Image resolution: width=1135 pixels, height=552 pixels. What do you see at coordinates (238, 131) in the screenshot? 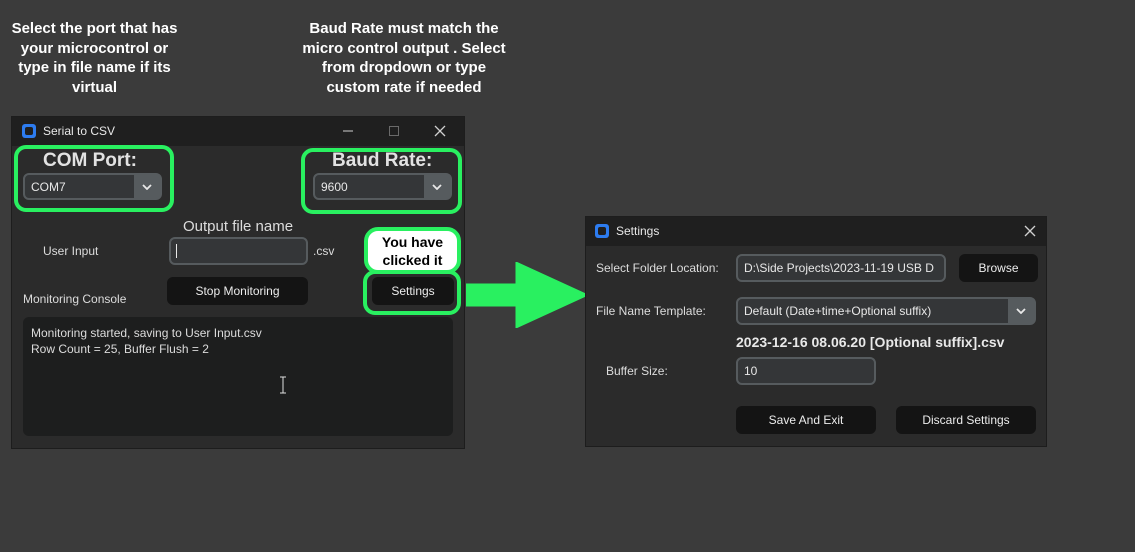
I see `main-titlebar: Serial to CSV` at bounding box center [238, 131].